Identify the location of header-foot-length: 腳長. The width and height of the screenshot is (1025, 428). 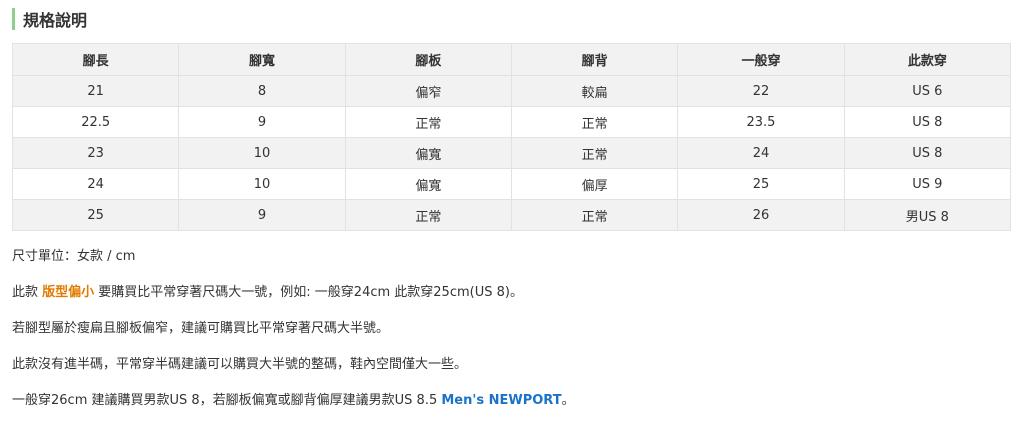
(95, 59).